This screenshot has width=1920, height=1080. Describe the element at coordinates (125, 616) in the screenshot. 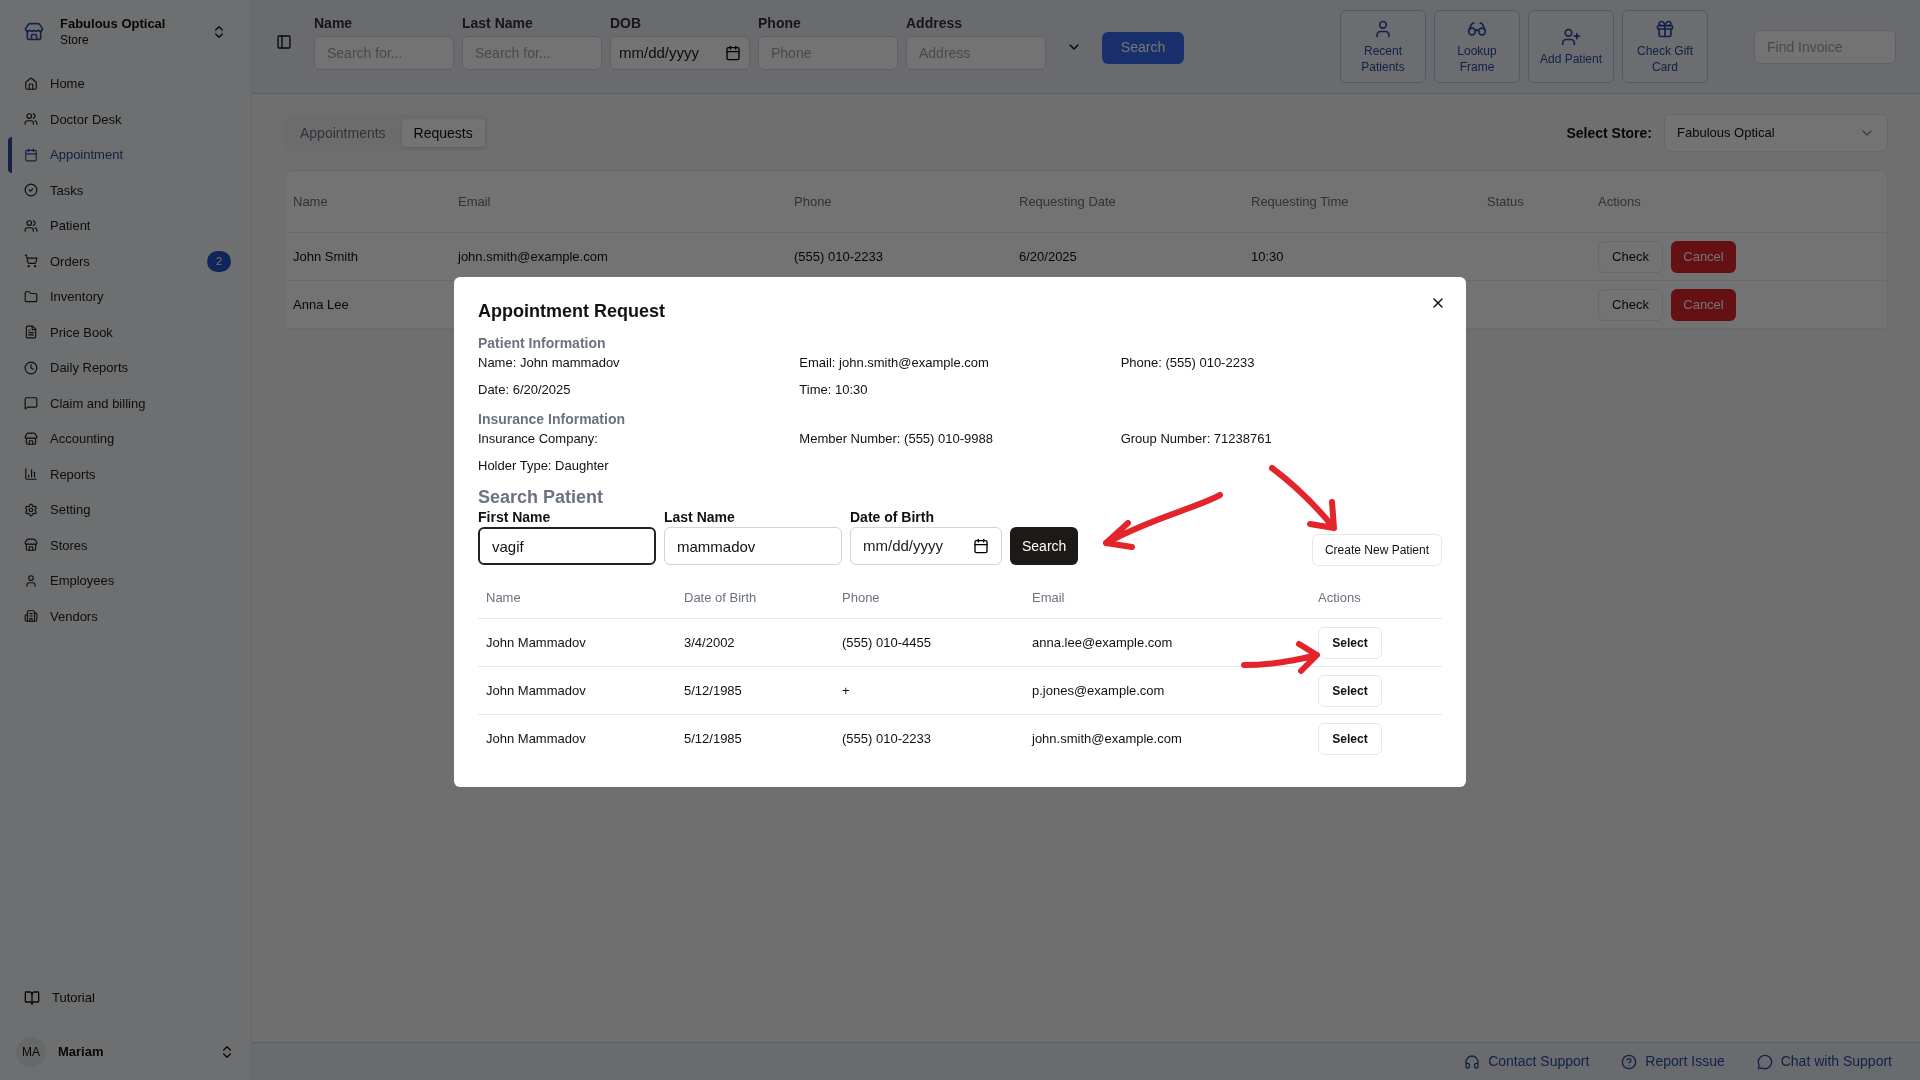

I see `sidebar-item: Vendors` at that location.